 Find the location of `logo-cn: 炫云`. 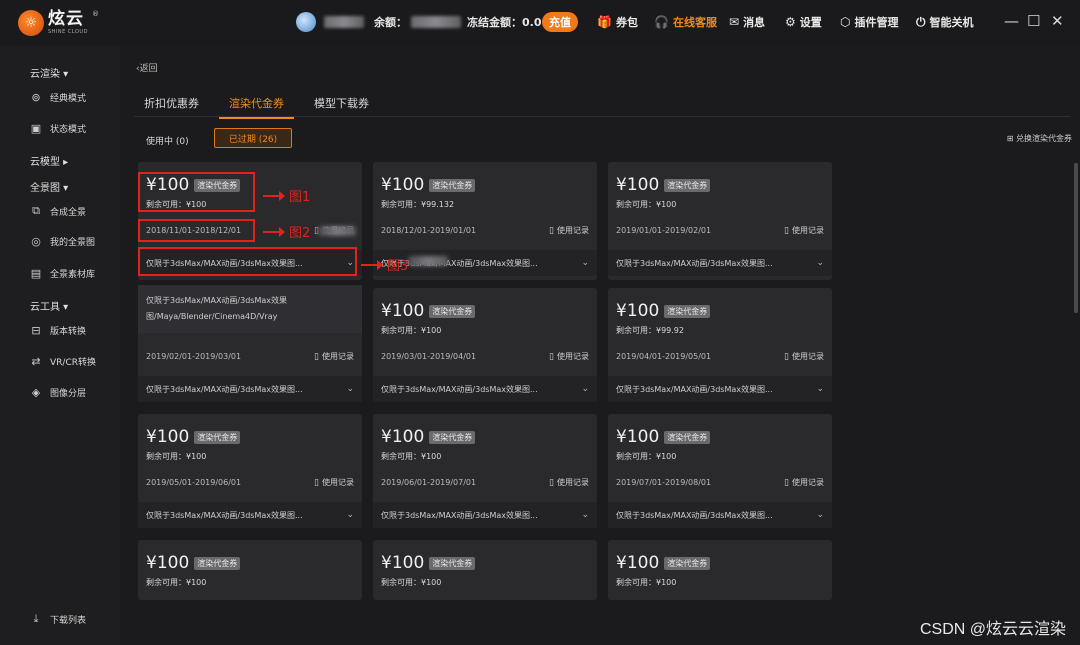

logo-cn: 炫云 is located at coordinates (66, 19).